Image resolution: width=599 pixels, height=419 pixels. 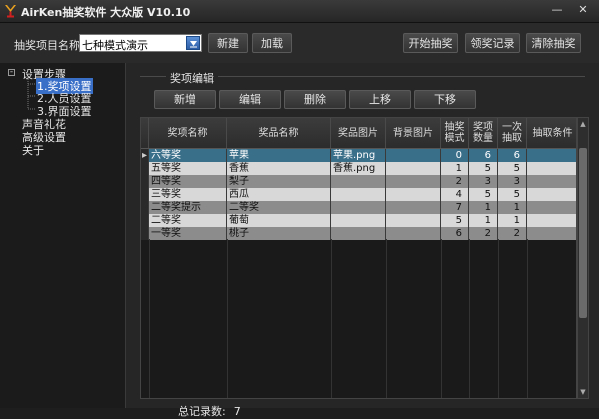 I want to click on close-icon: ✕, so click(x=583, y=10).